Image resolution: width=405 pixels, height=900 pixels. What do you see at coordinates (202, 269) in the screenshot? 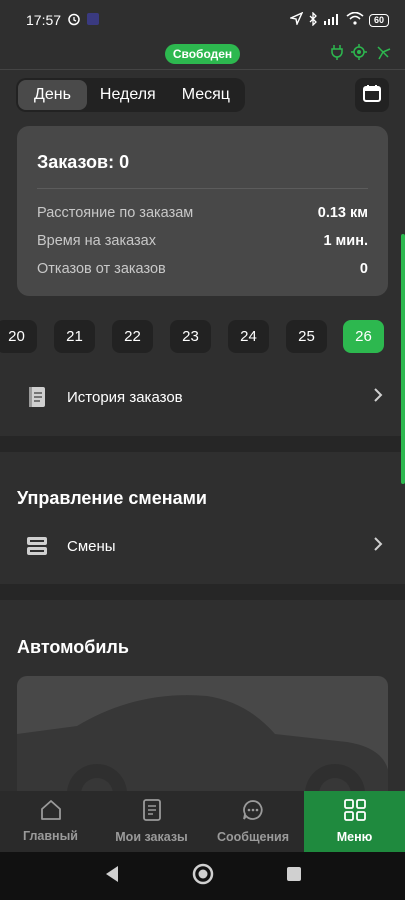
I see `stat-row-declines: Отказов от заказов 0` at bounding box center [202, 269].